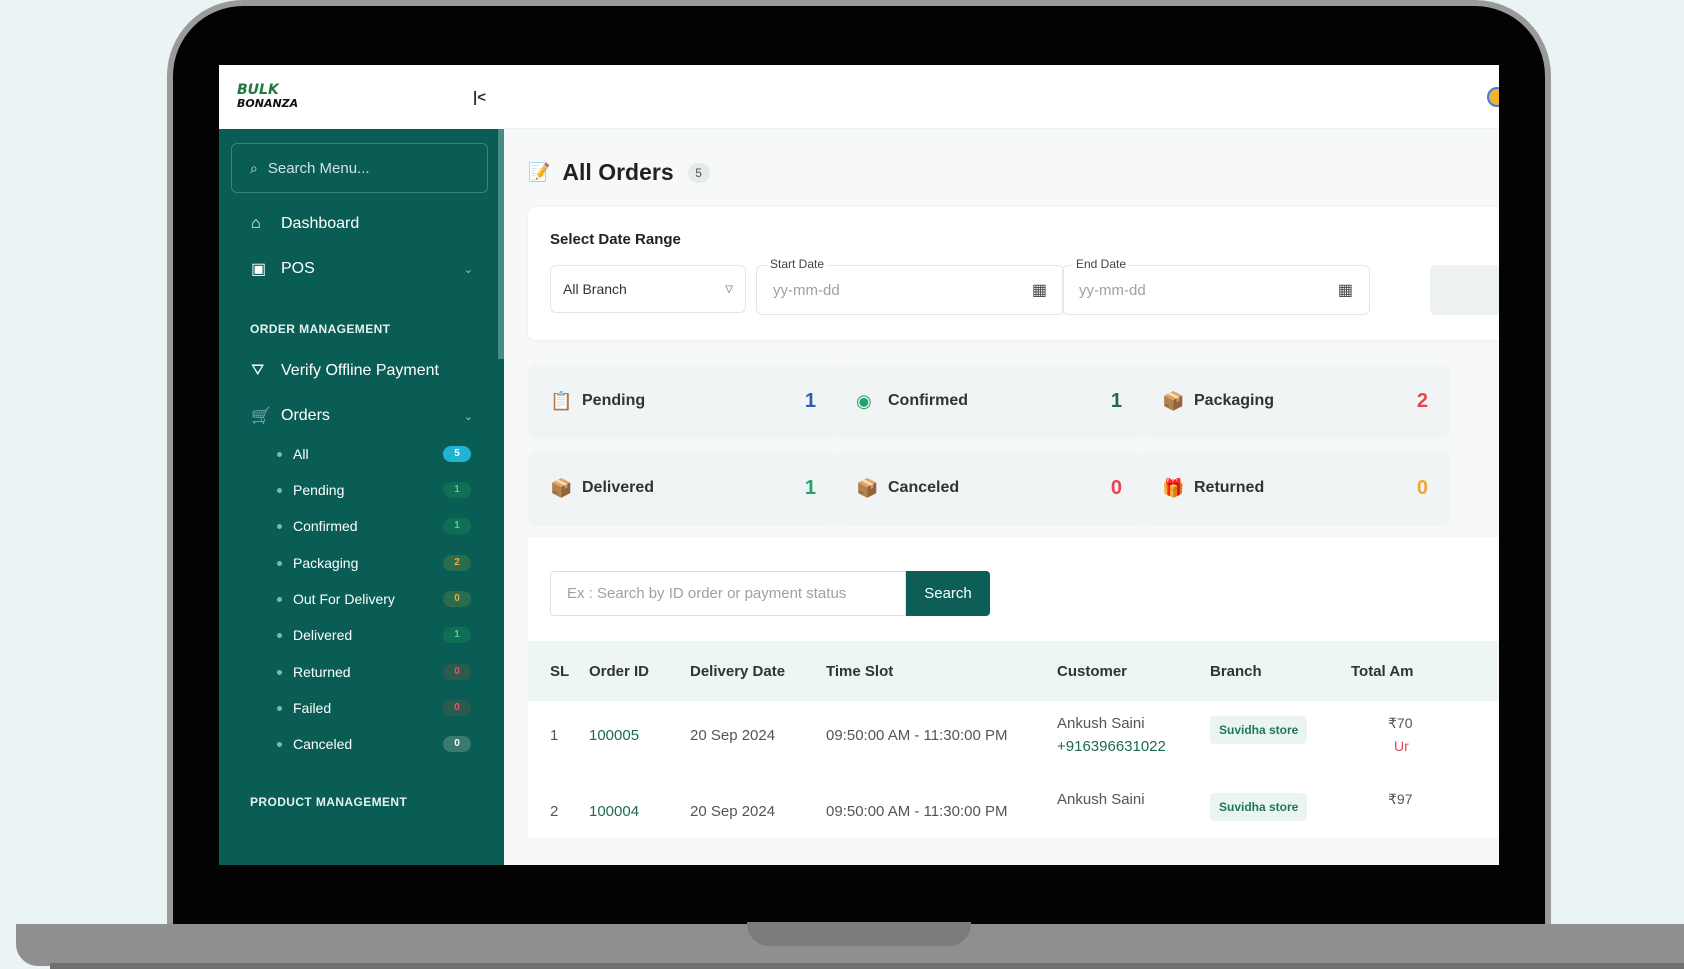 Image resolution: width=1684 pixels, height=969 pixels. What do you see at coordinates (258, 370) in the screenshot?
I see `basket-icon: ⛛` at bounding box center [258, 370].